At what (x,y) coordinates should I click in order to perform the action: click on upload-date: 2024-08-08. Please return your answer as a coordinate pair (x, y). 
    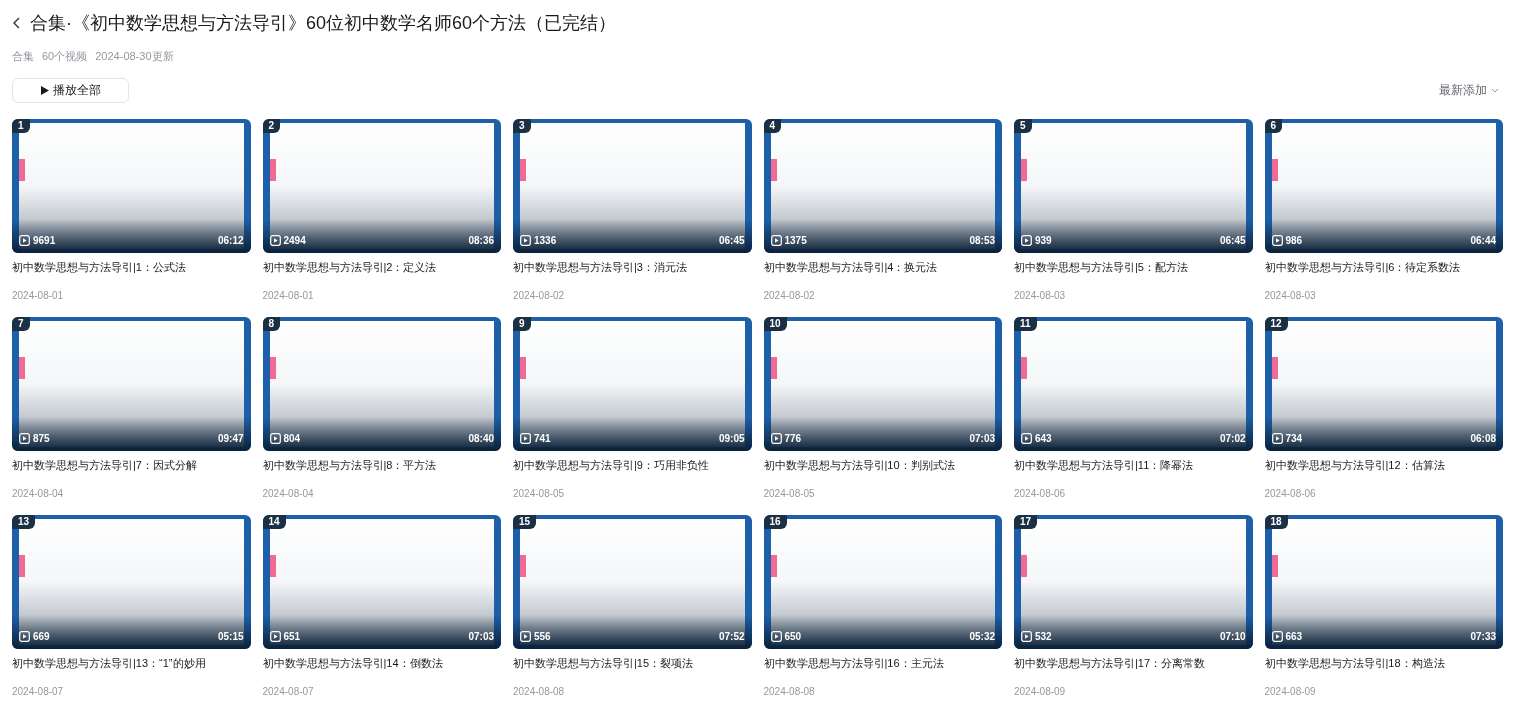
    Looking at the image, I should click on (789, 691).